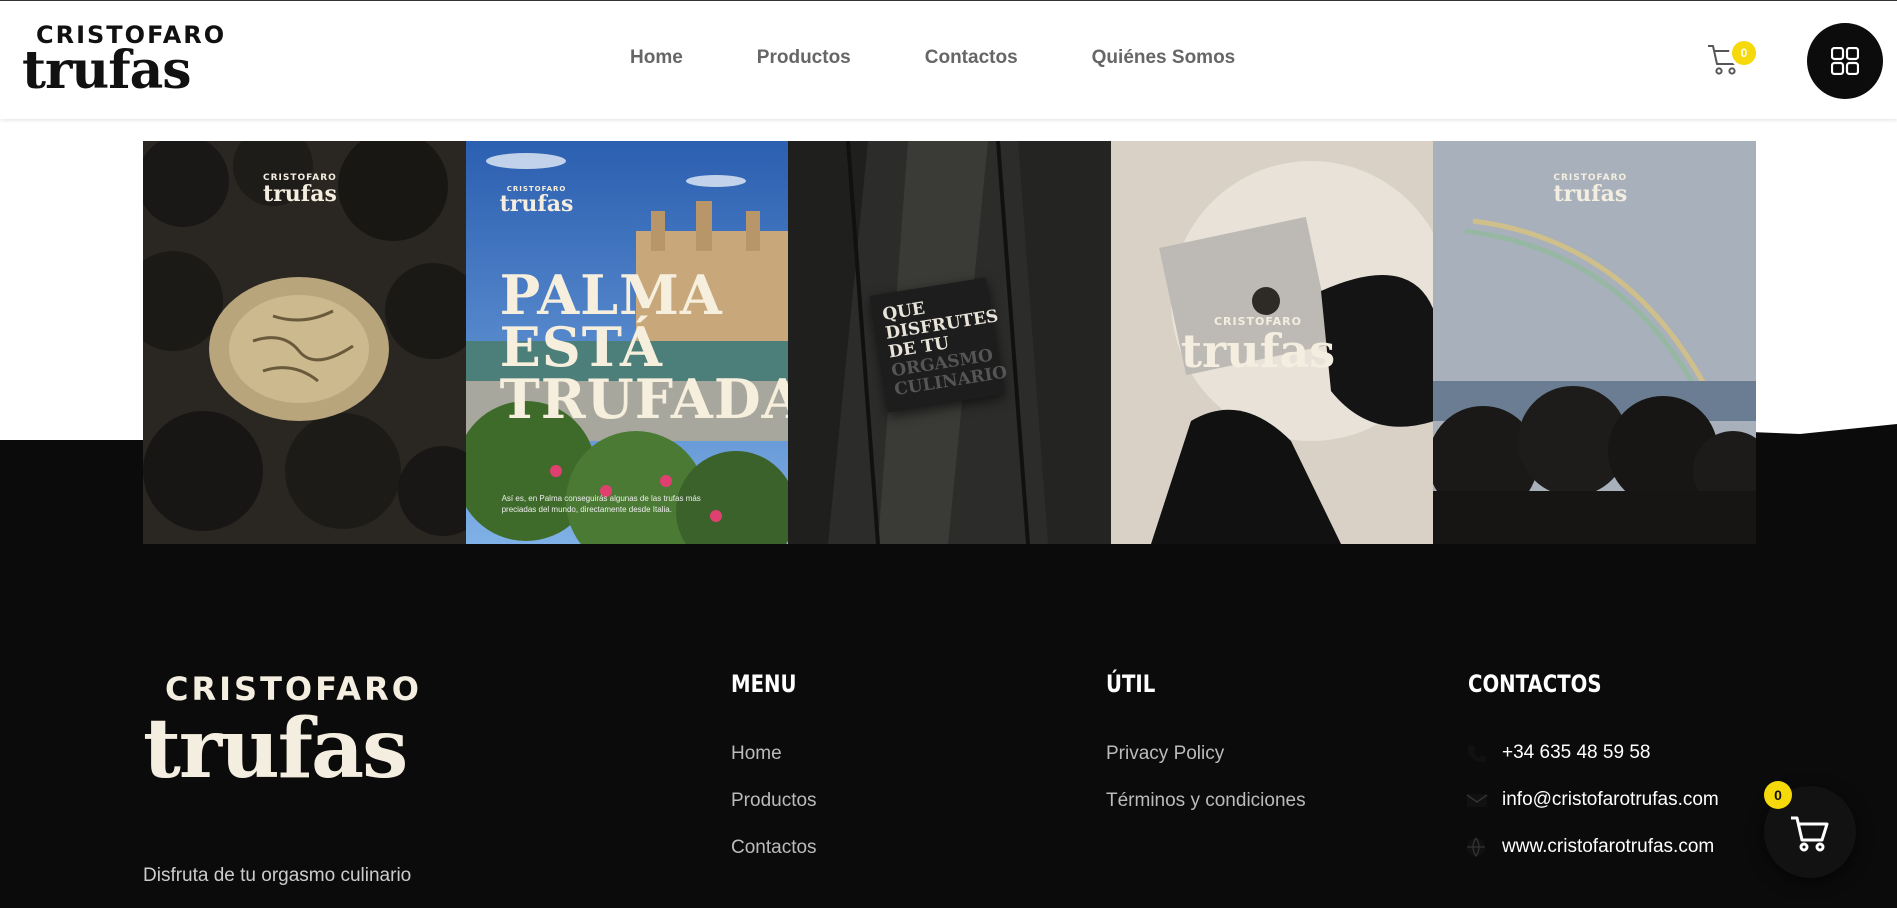  I want to click on cart-icon, so click(1810, 834).